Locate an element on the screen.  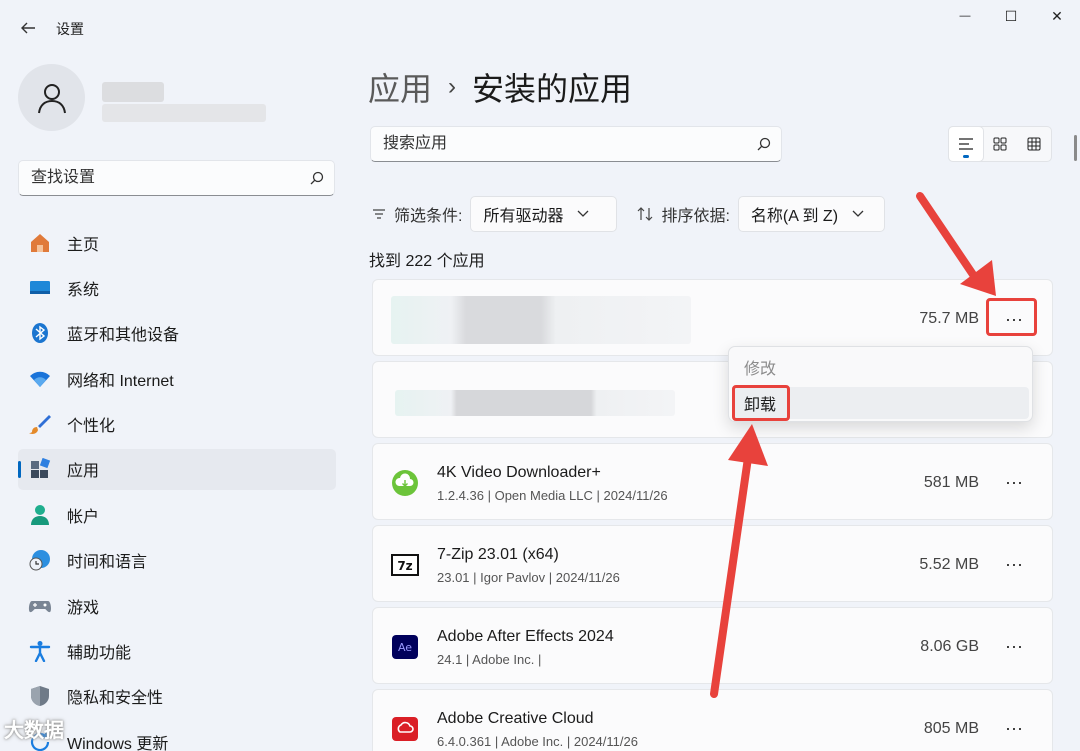
sidebar-item-label: 系统 is located at coordinates (83, 290).